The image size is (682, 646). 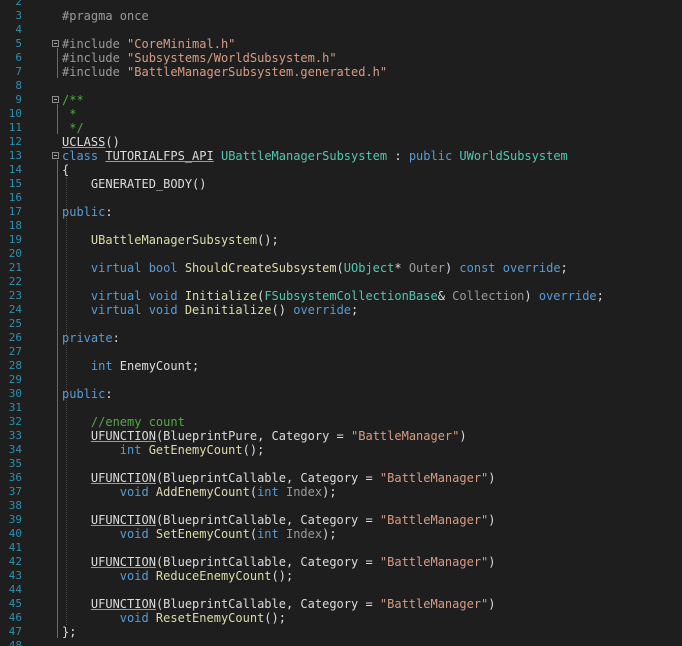 What do you see at coordinates (84, 212) in the screenshot?
I see `code-token: public` at bounding box center [84, 212].